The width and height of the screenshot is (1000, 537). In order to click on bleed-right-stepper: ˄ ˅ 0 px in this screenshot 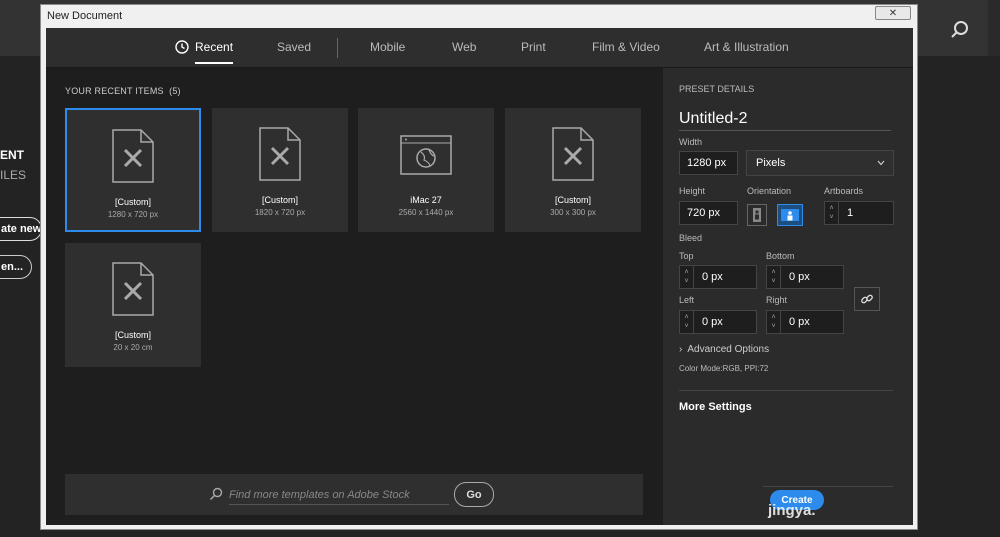, I will do `click(805, 322)`.